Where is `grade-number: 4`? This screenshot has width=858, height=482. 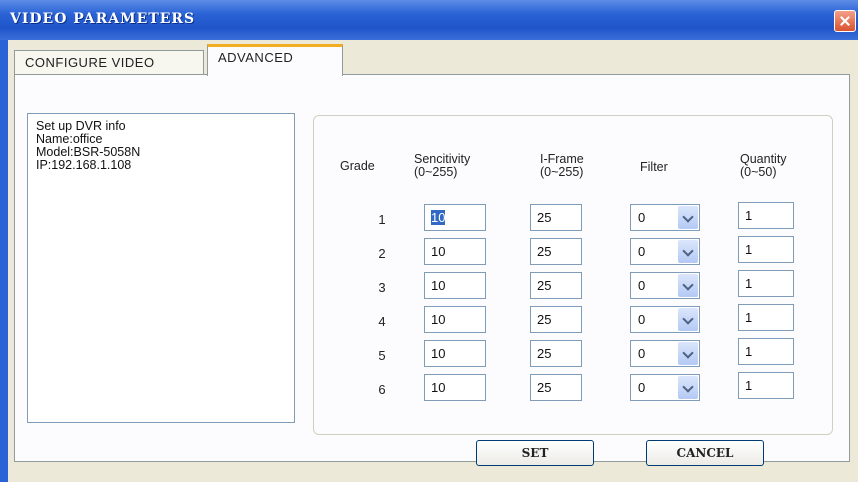
grade-number: 4 is located at coordinates (382, 321).